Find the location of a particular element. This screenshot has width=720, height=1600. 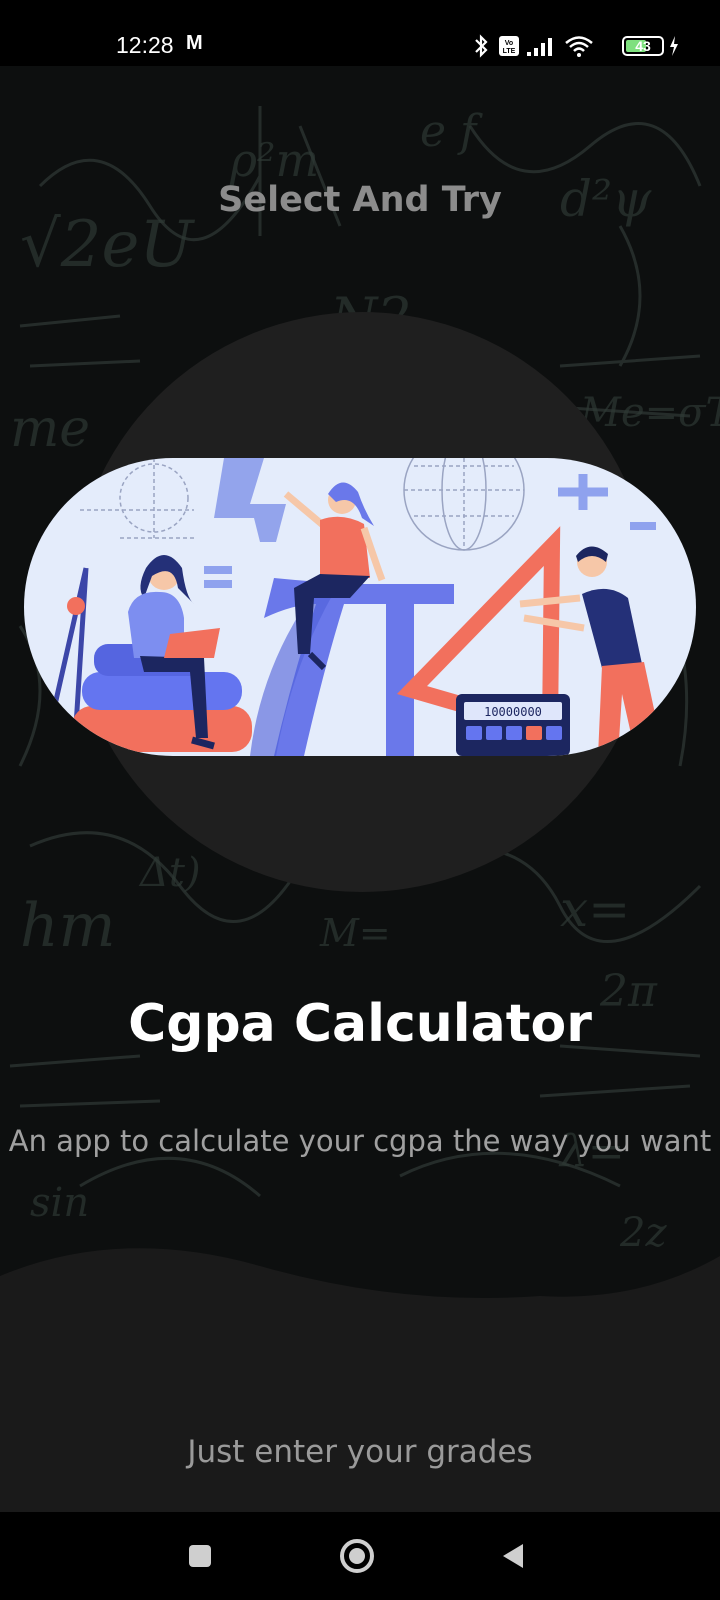

navigation-bar is located at coordinates (360, 1556).